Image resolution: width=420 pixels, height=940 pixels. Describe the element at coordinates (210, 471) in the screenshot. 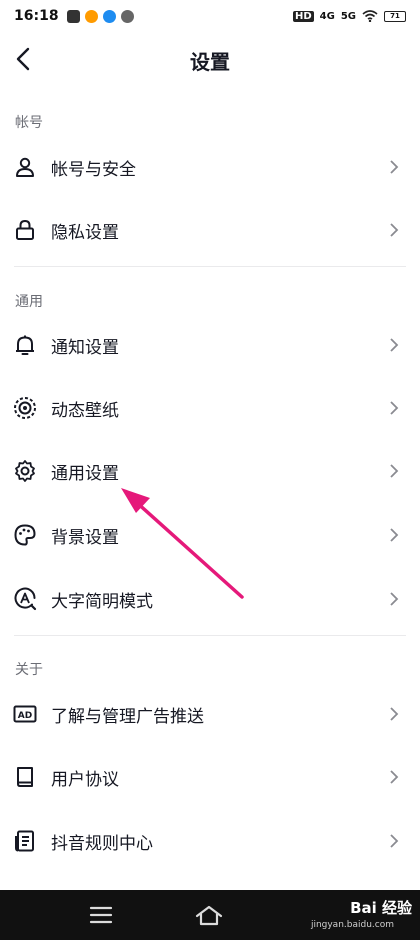

I see `settings-item-general-settings: 通用设置` at that location.